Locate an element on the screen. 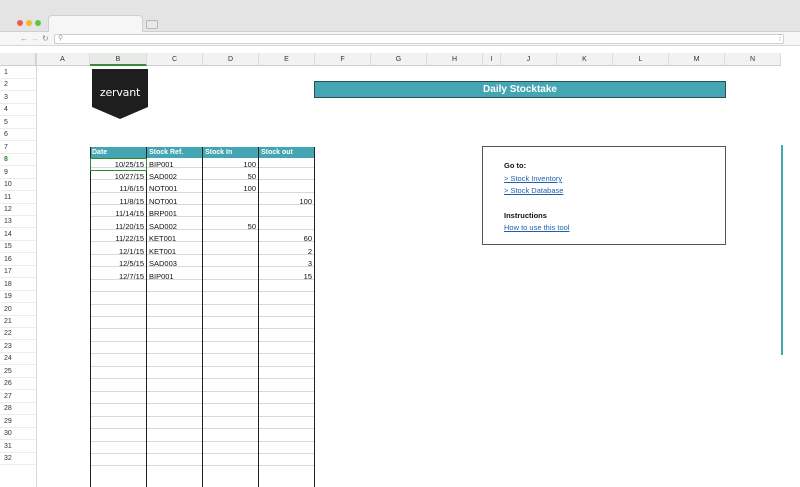 The height and width of the screenshot is (487, 800). column-header-f: F is located at coordinates (343, 59).